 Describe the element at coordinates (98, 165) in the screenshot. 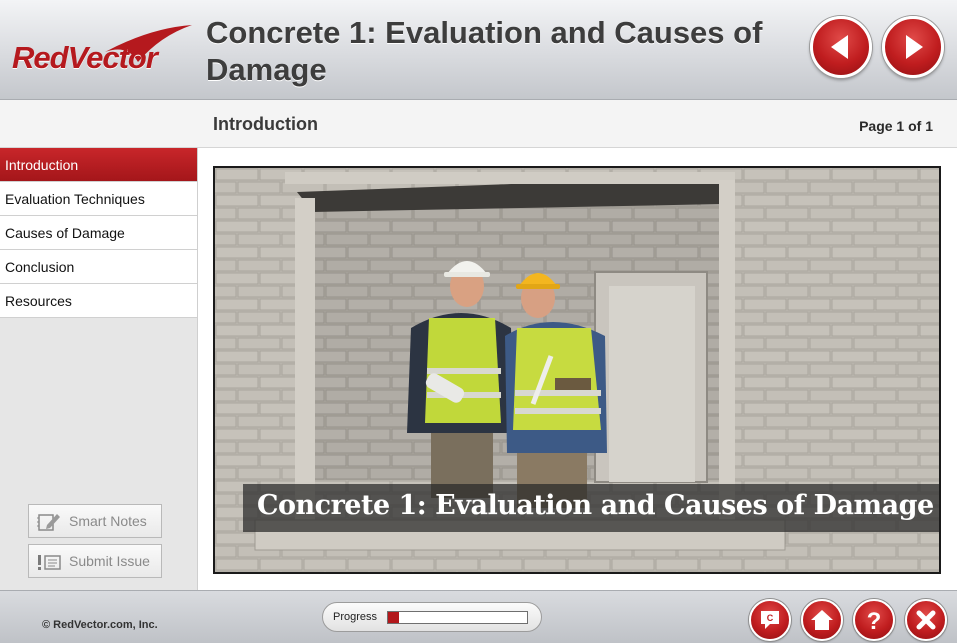

I see `sidebar-item-introduction: Introduction` at that location.